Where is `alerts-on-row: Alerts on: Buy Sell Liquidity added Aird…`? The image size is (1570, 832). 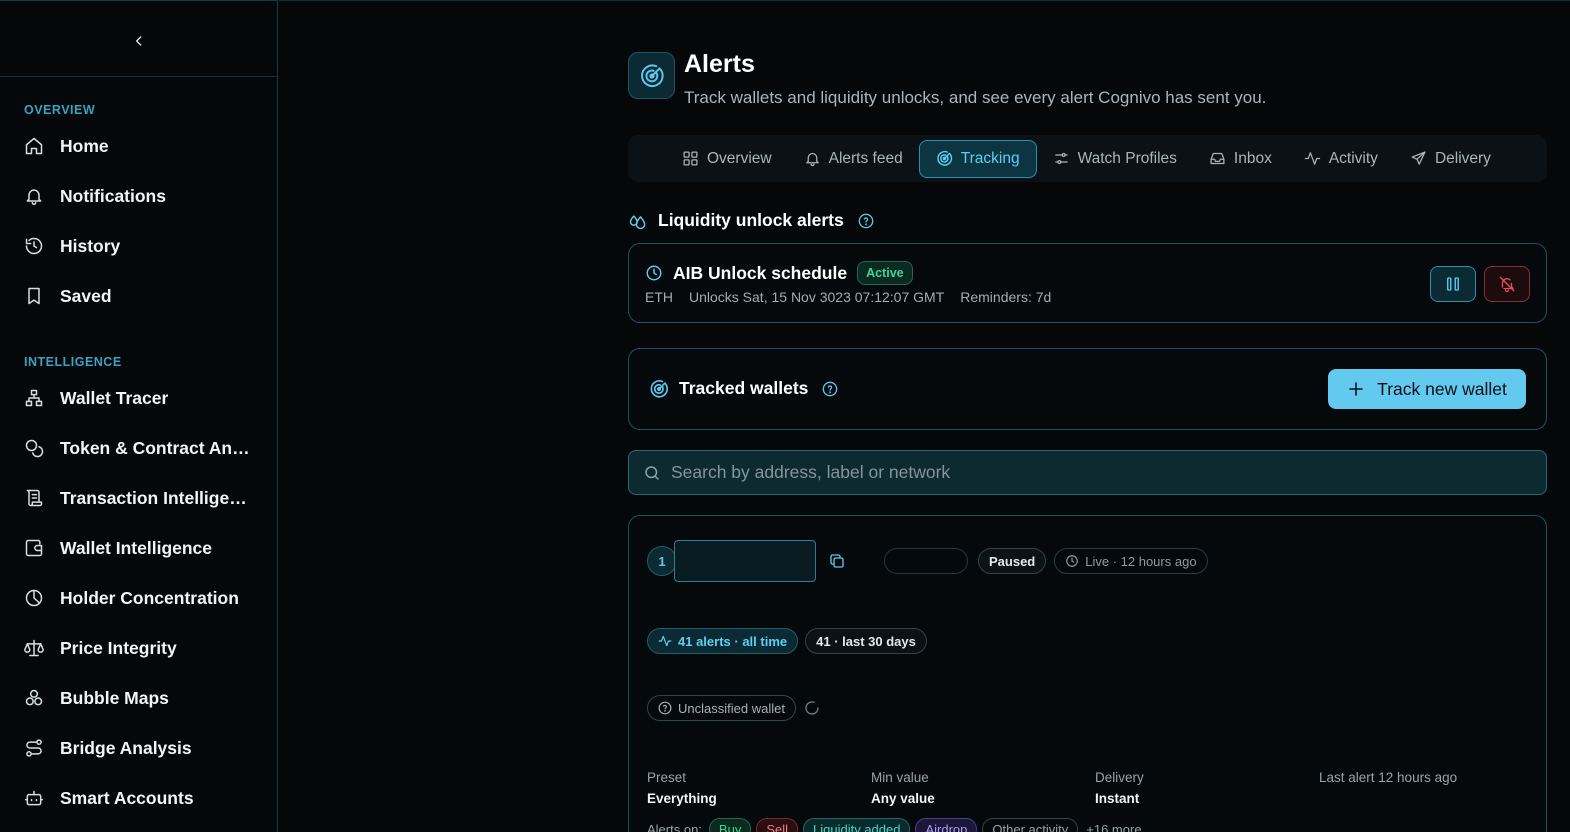
alerts-on-row: Alerts on: Buy Sell Liquidity added Aird… is located at coordinates (894, 825).